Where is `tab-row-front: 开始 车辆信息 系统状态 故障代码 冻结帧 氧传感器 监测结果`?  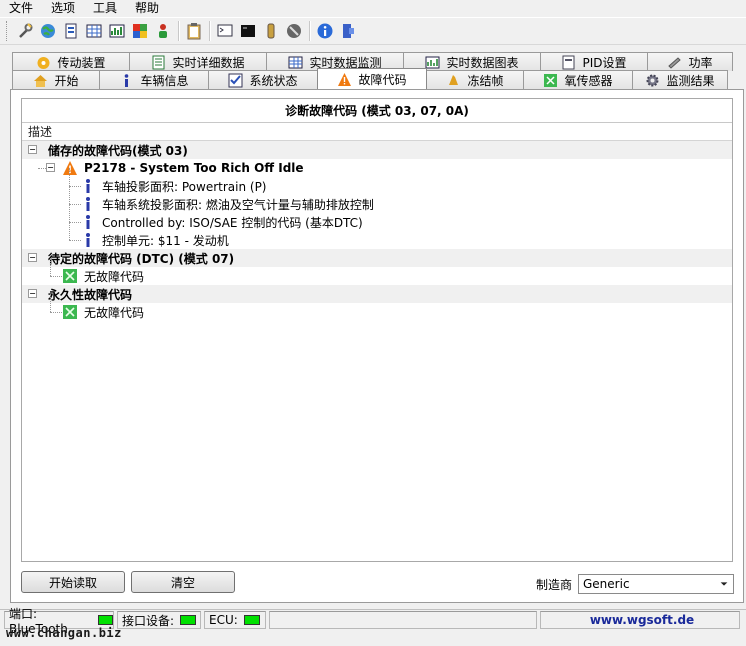 tab-row-front: 开始 车辆信息 系统状态 故障代码 冻结帧 氧传感器 监测结果 is located at coordinates (370, 78).